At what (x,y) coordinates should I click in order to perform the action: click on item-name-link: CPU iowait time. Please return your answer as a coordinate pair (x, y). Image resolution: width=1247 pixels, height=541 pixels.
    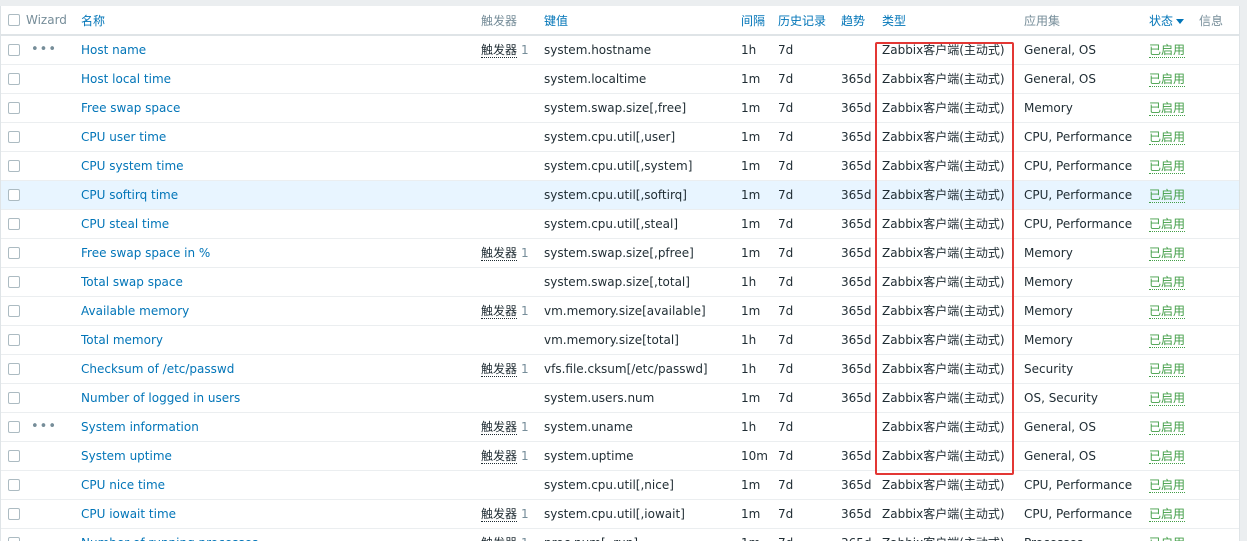
    Looking at the image, I should click on (128, 514).